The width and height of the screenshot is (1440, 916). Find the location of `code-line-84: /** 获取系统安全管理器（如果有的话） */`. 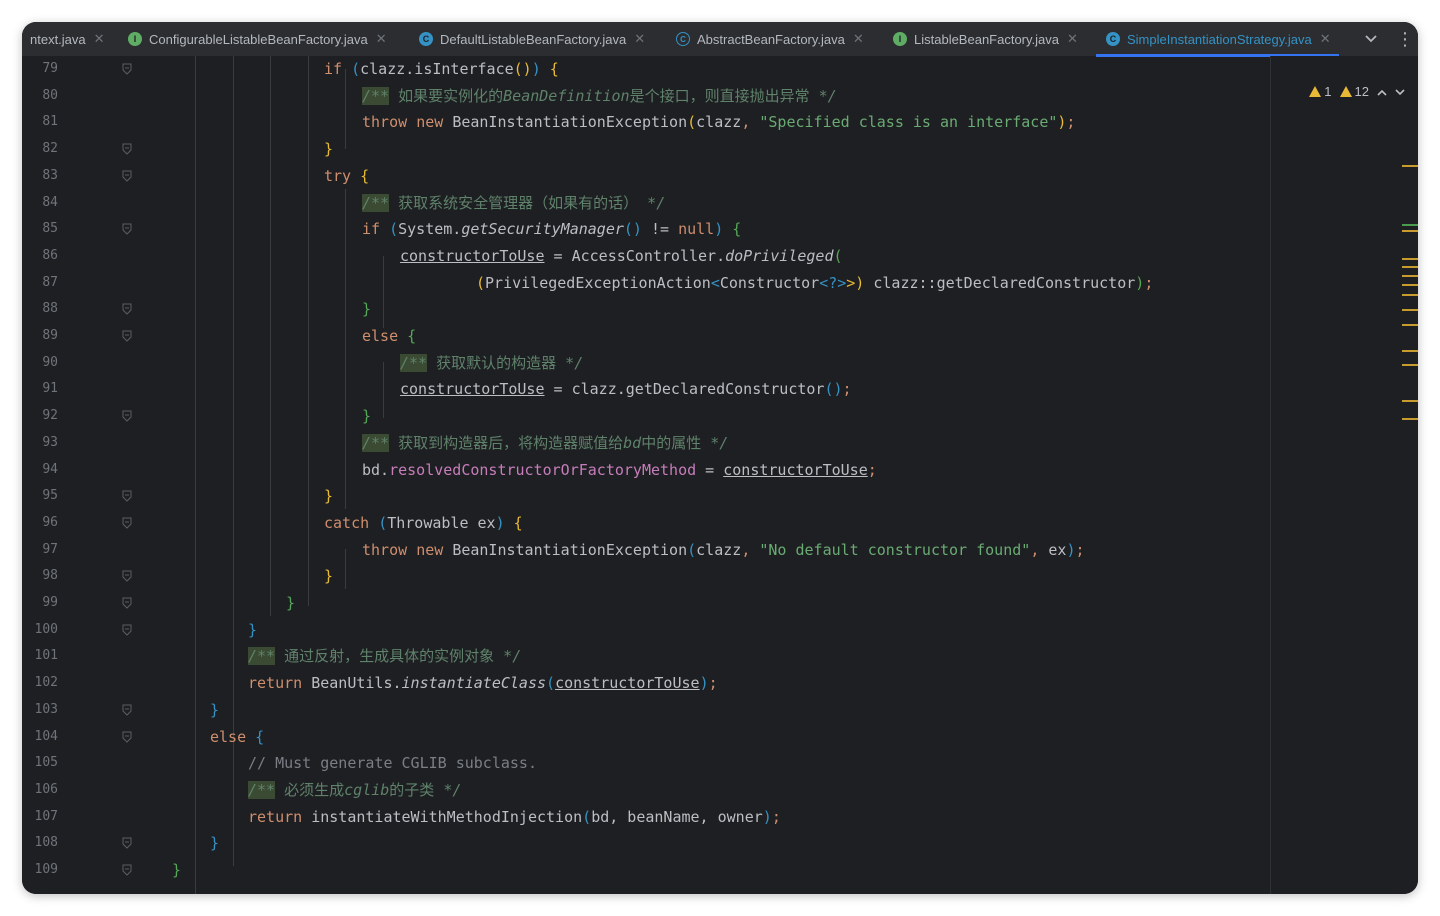

code-line-84: /** 获取系统安全管理器（如果有的话） */ is located at coordinates (514, 202).